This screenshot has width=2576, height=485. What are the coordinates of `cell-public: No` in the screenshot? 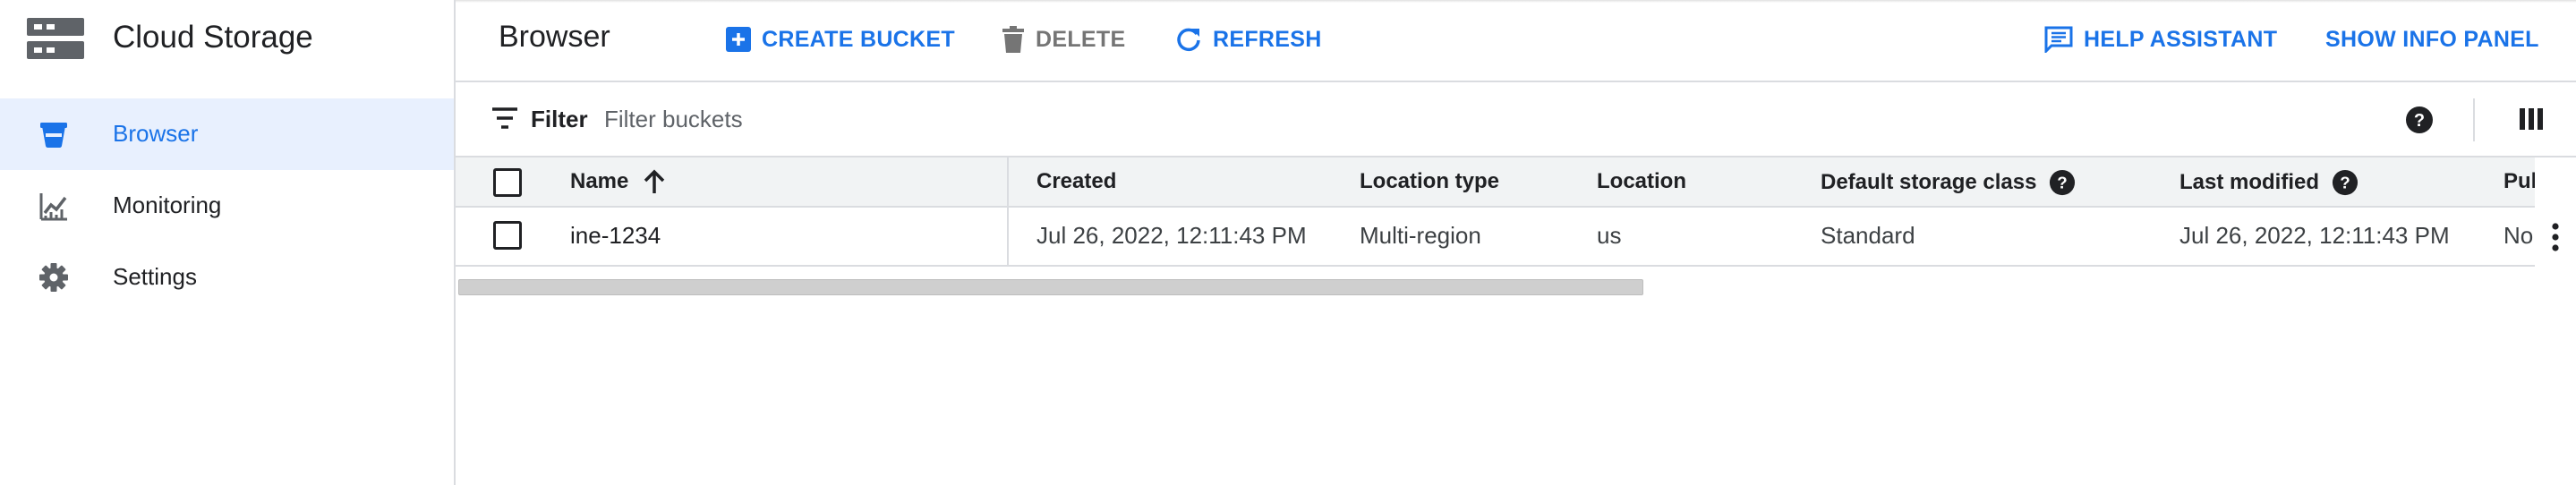 It's located at (2518, 235).